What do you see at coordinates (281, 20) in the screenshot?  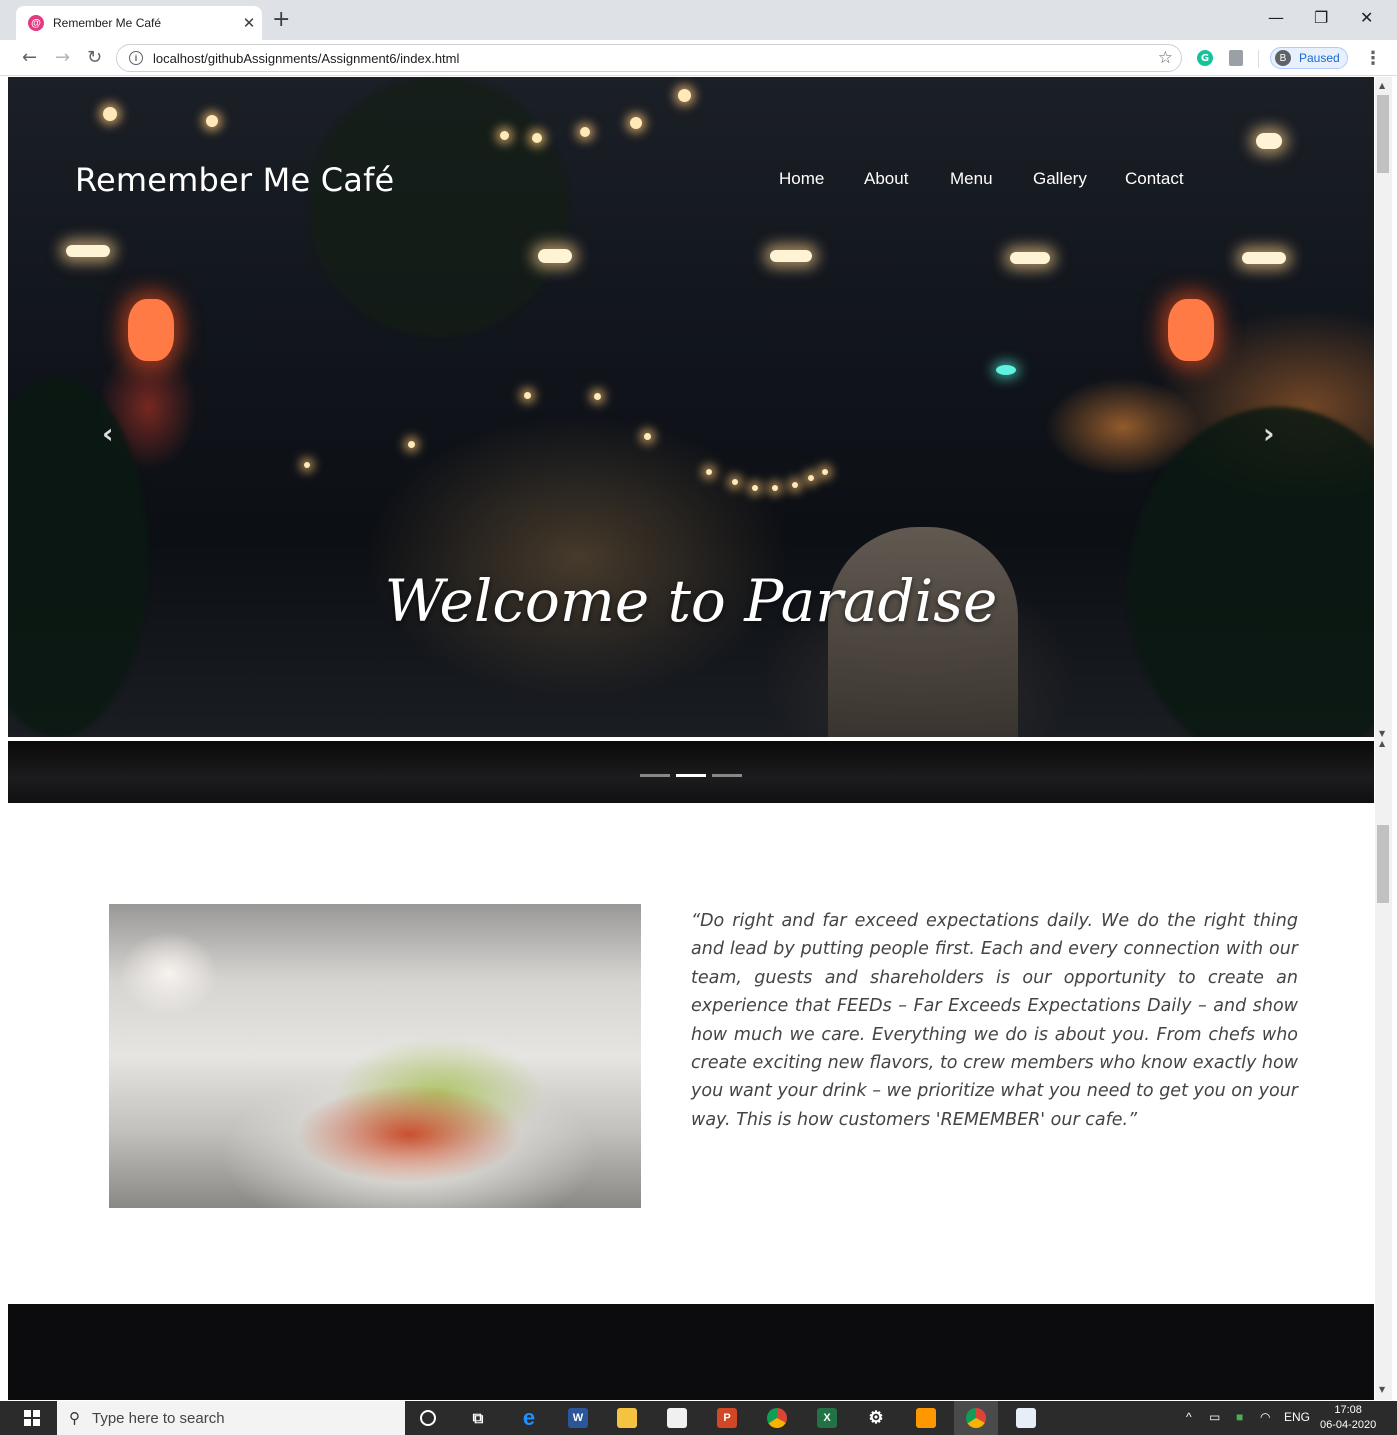 I see `new-tab-icon: +` at bounding box center [281, 20].